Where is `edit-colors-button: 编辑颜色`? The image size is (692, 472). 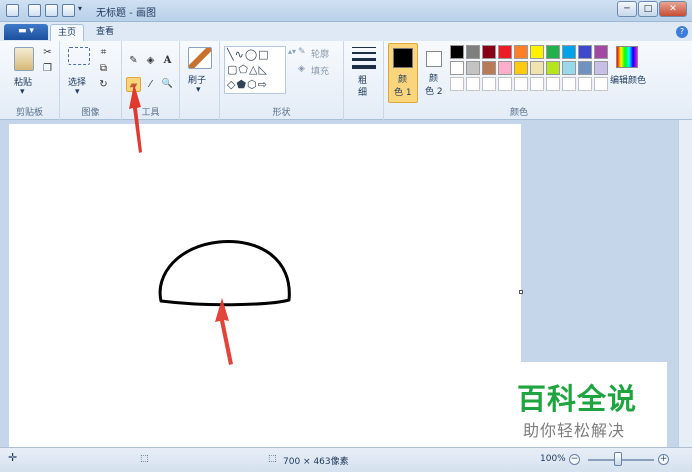
edit-colors-button: 编辑颜色 is located at coordinates (628, 79).